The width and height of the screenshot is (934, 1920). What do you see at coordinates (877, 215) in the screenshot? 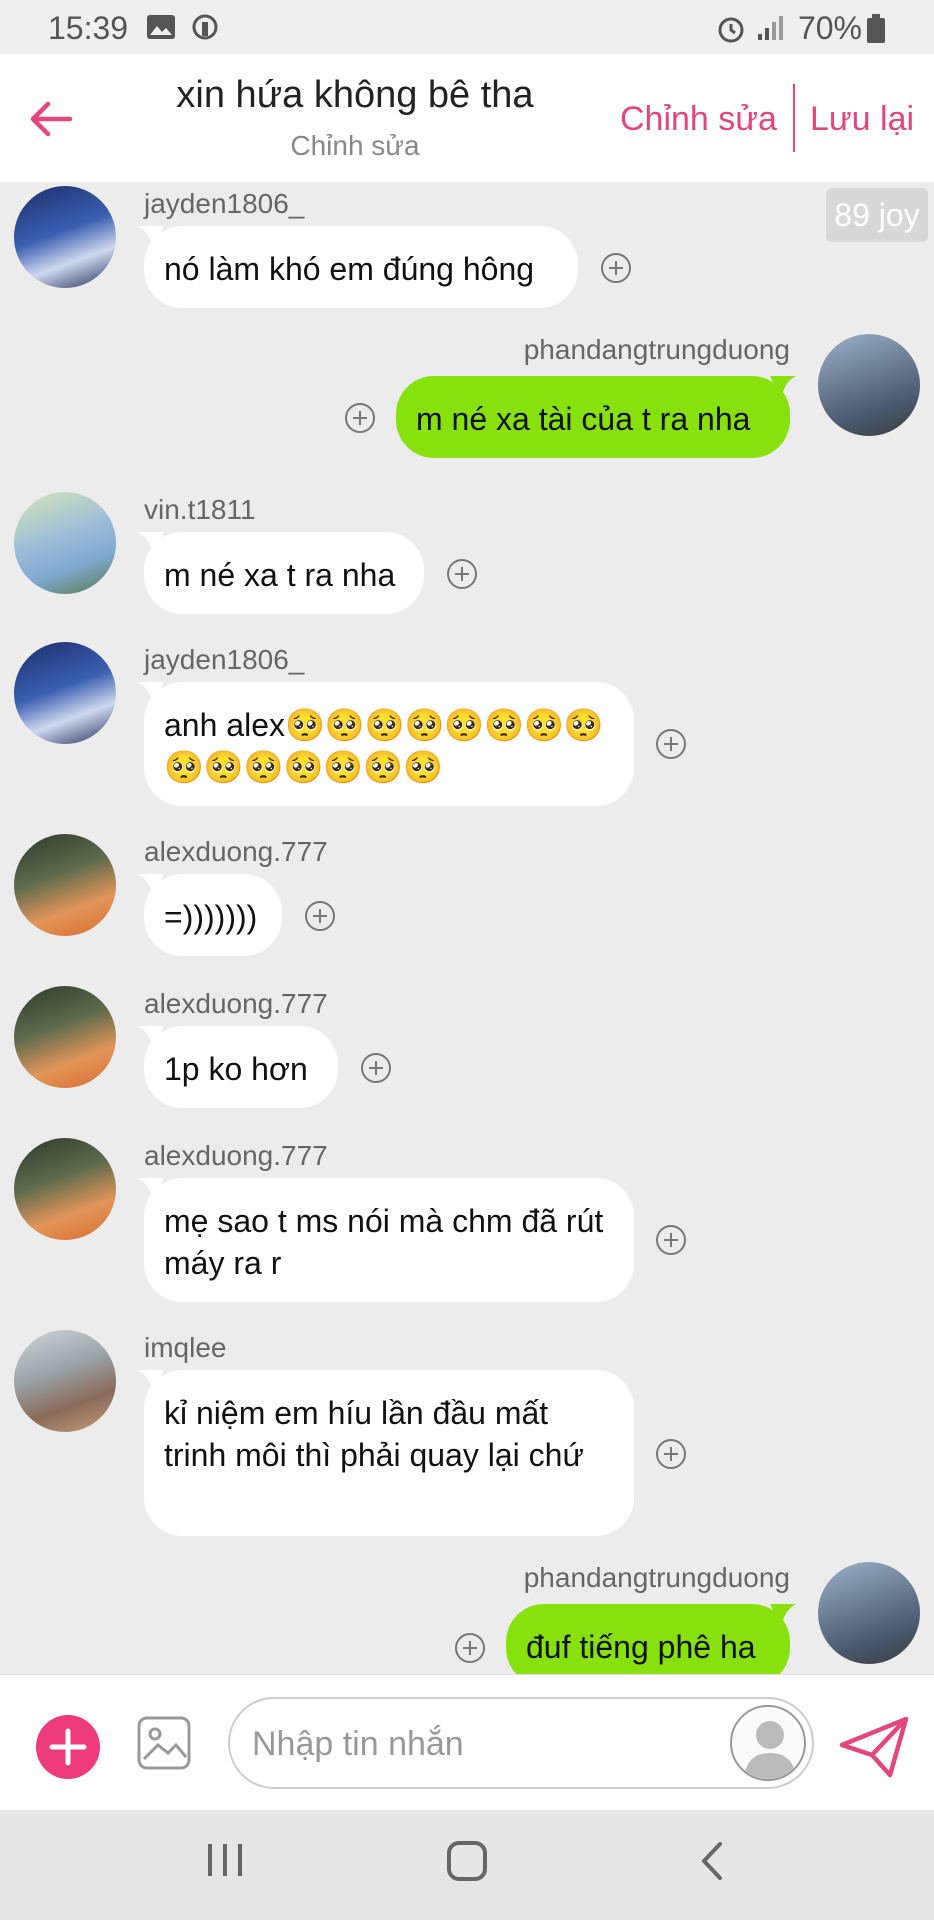
I see `joy-badge: 89 joy` at bounding box center [877, 215].